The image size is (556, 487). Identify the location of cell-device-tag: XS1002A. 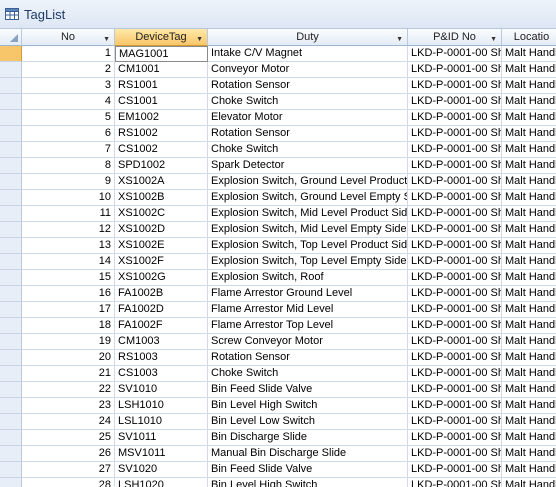
(161, 182).